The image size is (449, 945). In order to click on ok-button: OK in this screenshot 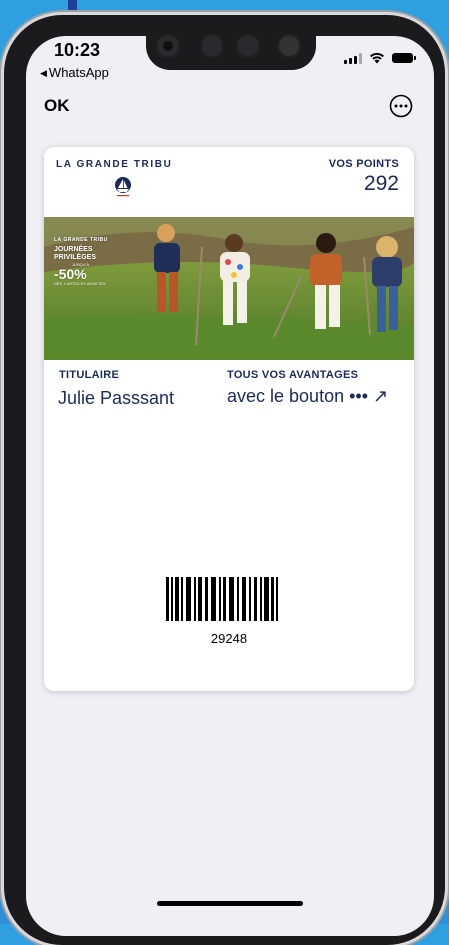, I will do `click(57, 106)`.